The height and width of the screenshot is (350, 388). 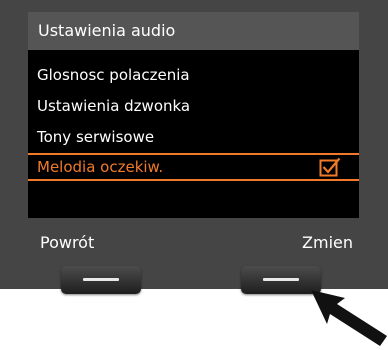 What do you see at coordinates (67, 242) in the screenshot?
I see `softkey-left-label: Powrót` at bounding box center [67, 242].